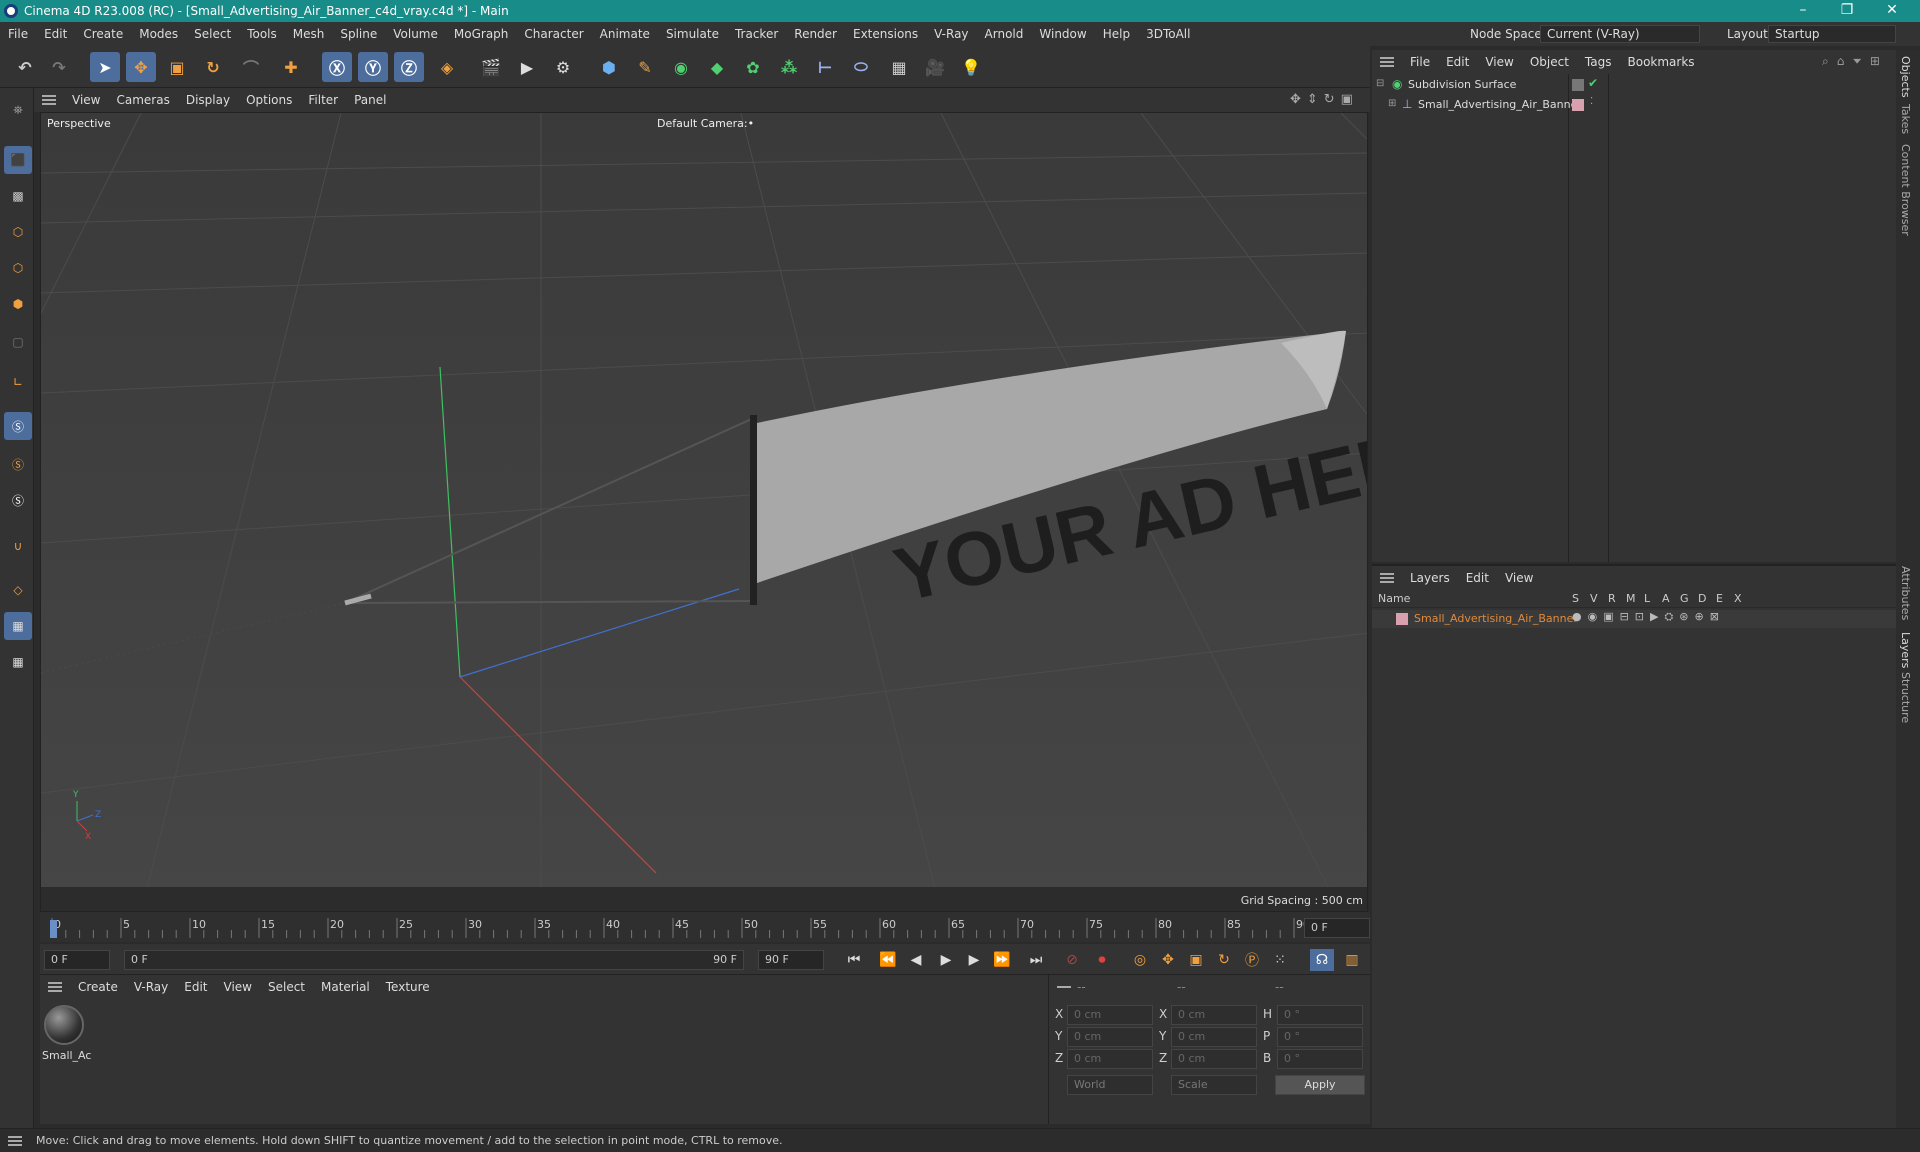 The width and height of the screenshot is (1920, 1152). Describe the element at coordinates (1593, 83) in the screenshot. I see `enabled-check-icon: ✔` at that location.